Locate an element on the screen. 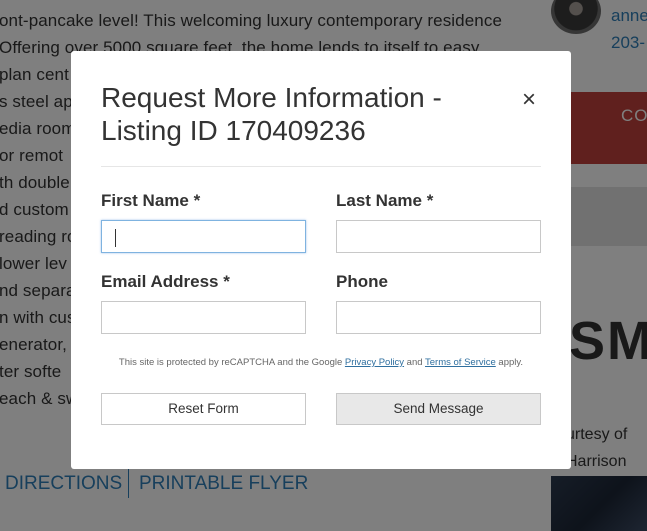 Image resolution: width=647 pixels, height=531 pixels. recaptcha-suffix: apply. is located at coordinates (509, 362).